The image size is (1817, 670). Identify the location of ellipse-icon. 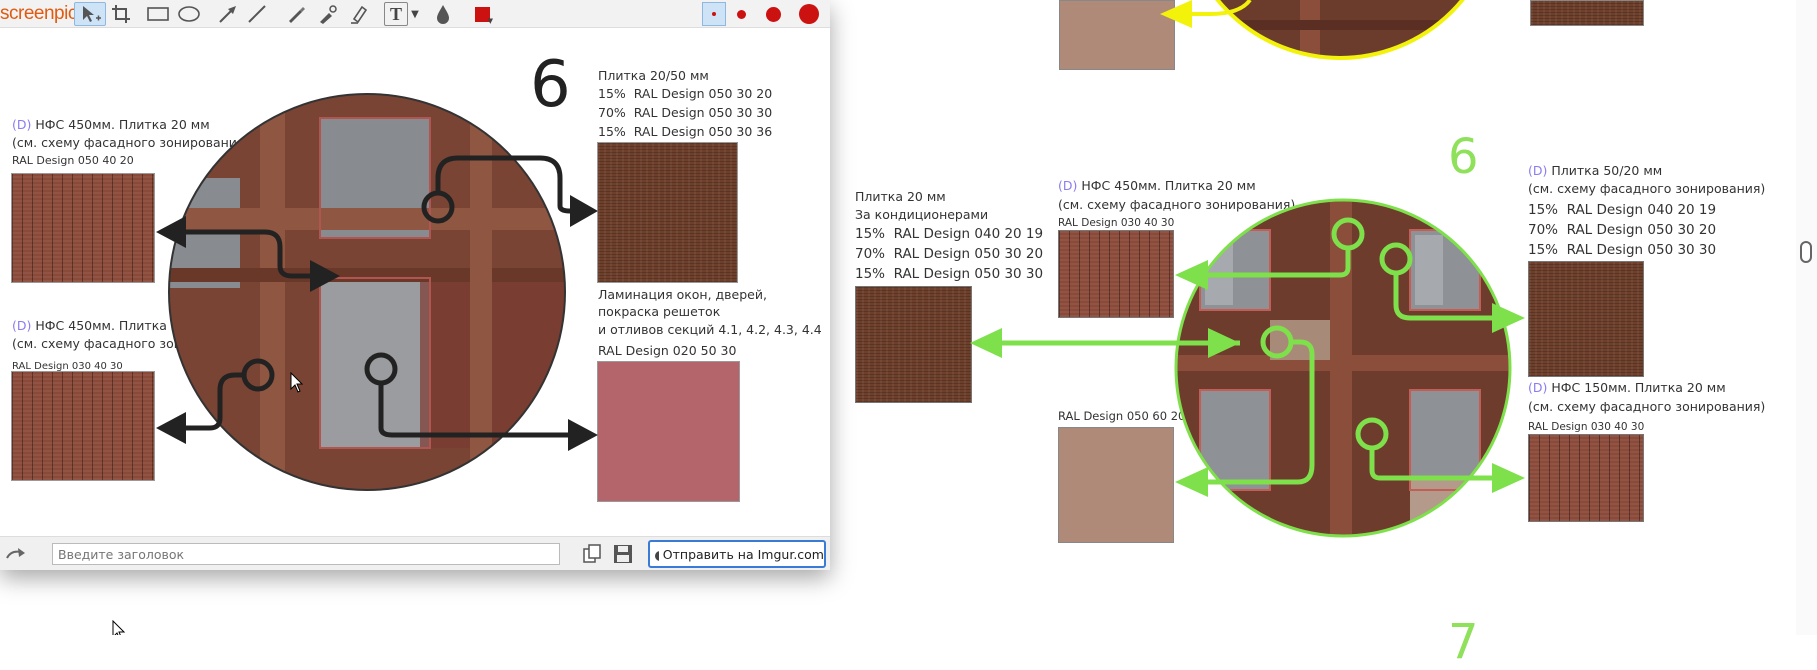
(189, 14).